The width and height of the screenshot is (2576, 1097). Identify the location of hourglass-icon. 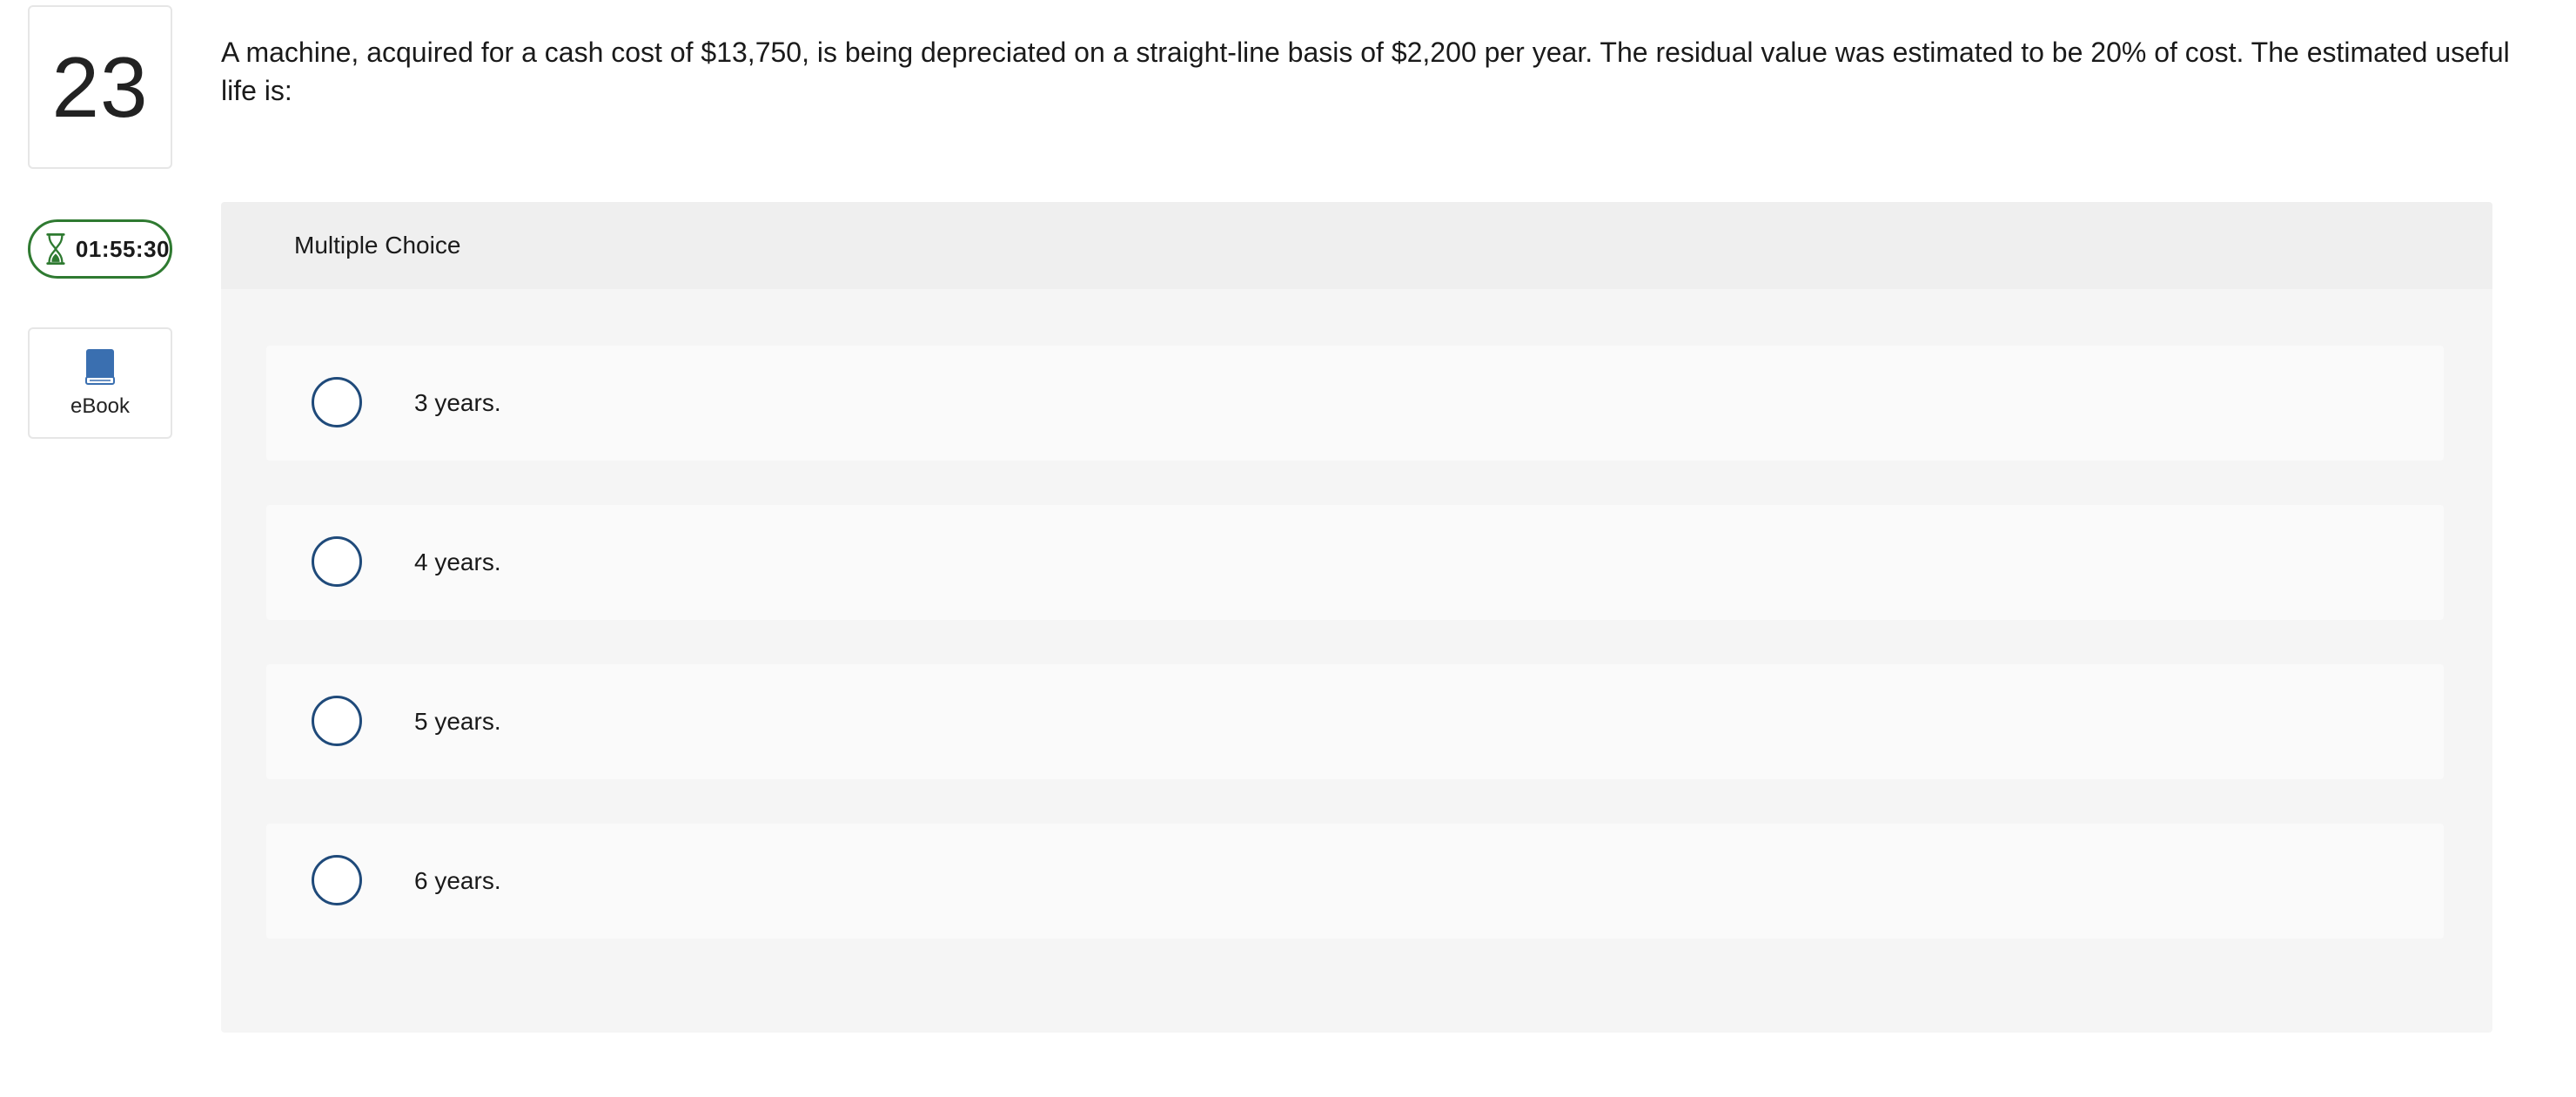
(55, 249).